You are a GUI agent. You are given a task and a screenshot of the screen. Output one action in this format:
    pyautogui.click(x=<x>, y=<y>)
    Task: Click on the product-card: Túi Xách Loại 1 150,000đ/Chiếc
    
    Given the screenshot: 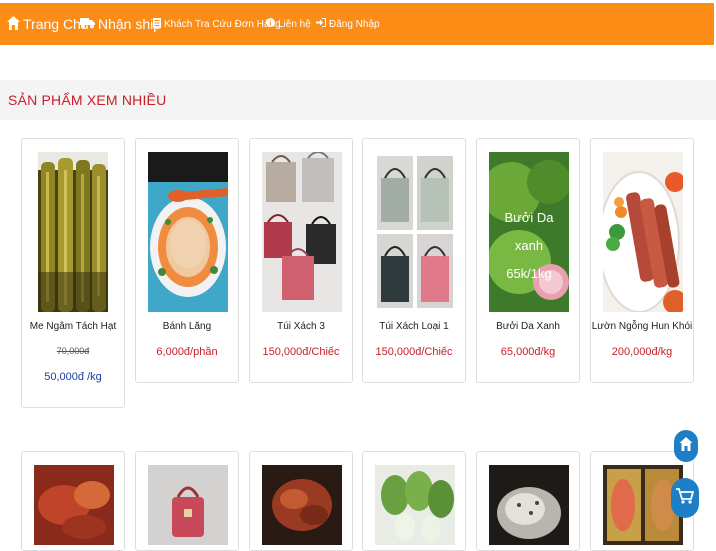 What is the action you would take?
    pyautogui.click(x=414, y=260)
    